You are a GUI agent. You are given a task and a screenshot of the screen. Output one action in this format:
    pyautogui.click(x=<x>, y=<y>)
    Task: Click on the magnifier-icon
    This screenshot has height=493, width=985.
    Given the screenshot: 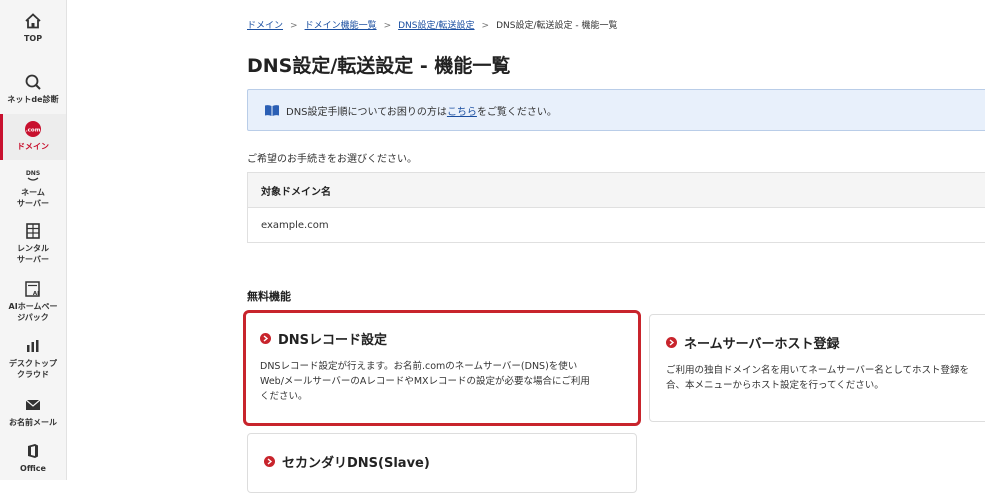 What is the action you would take?
    pyautogui.click(x=33, y=82)
    